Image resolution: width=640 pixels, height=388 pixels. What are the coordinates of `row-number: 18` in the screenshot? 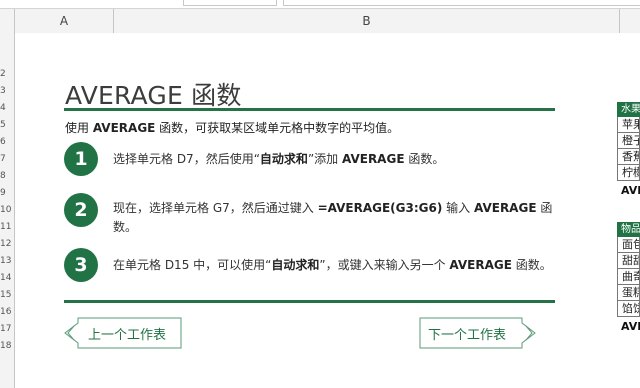 It's located at (6, 346).